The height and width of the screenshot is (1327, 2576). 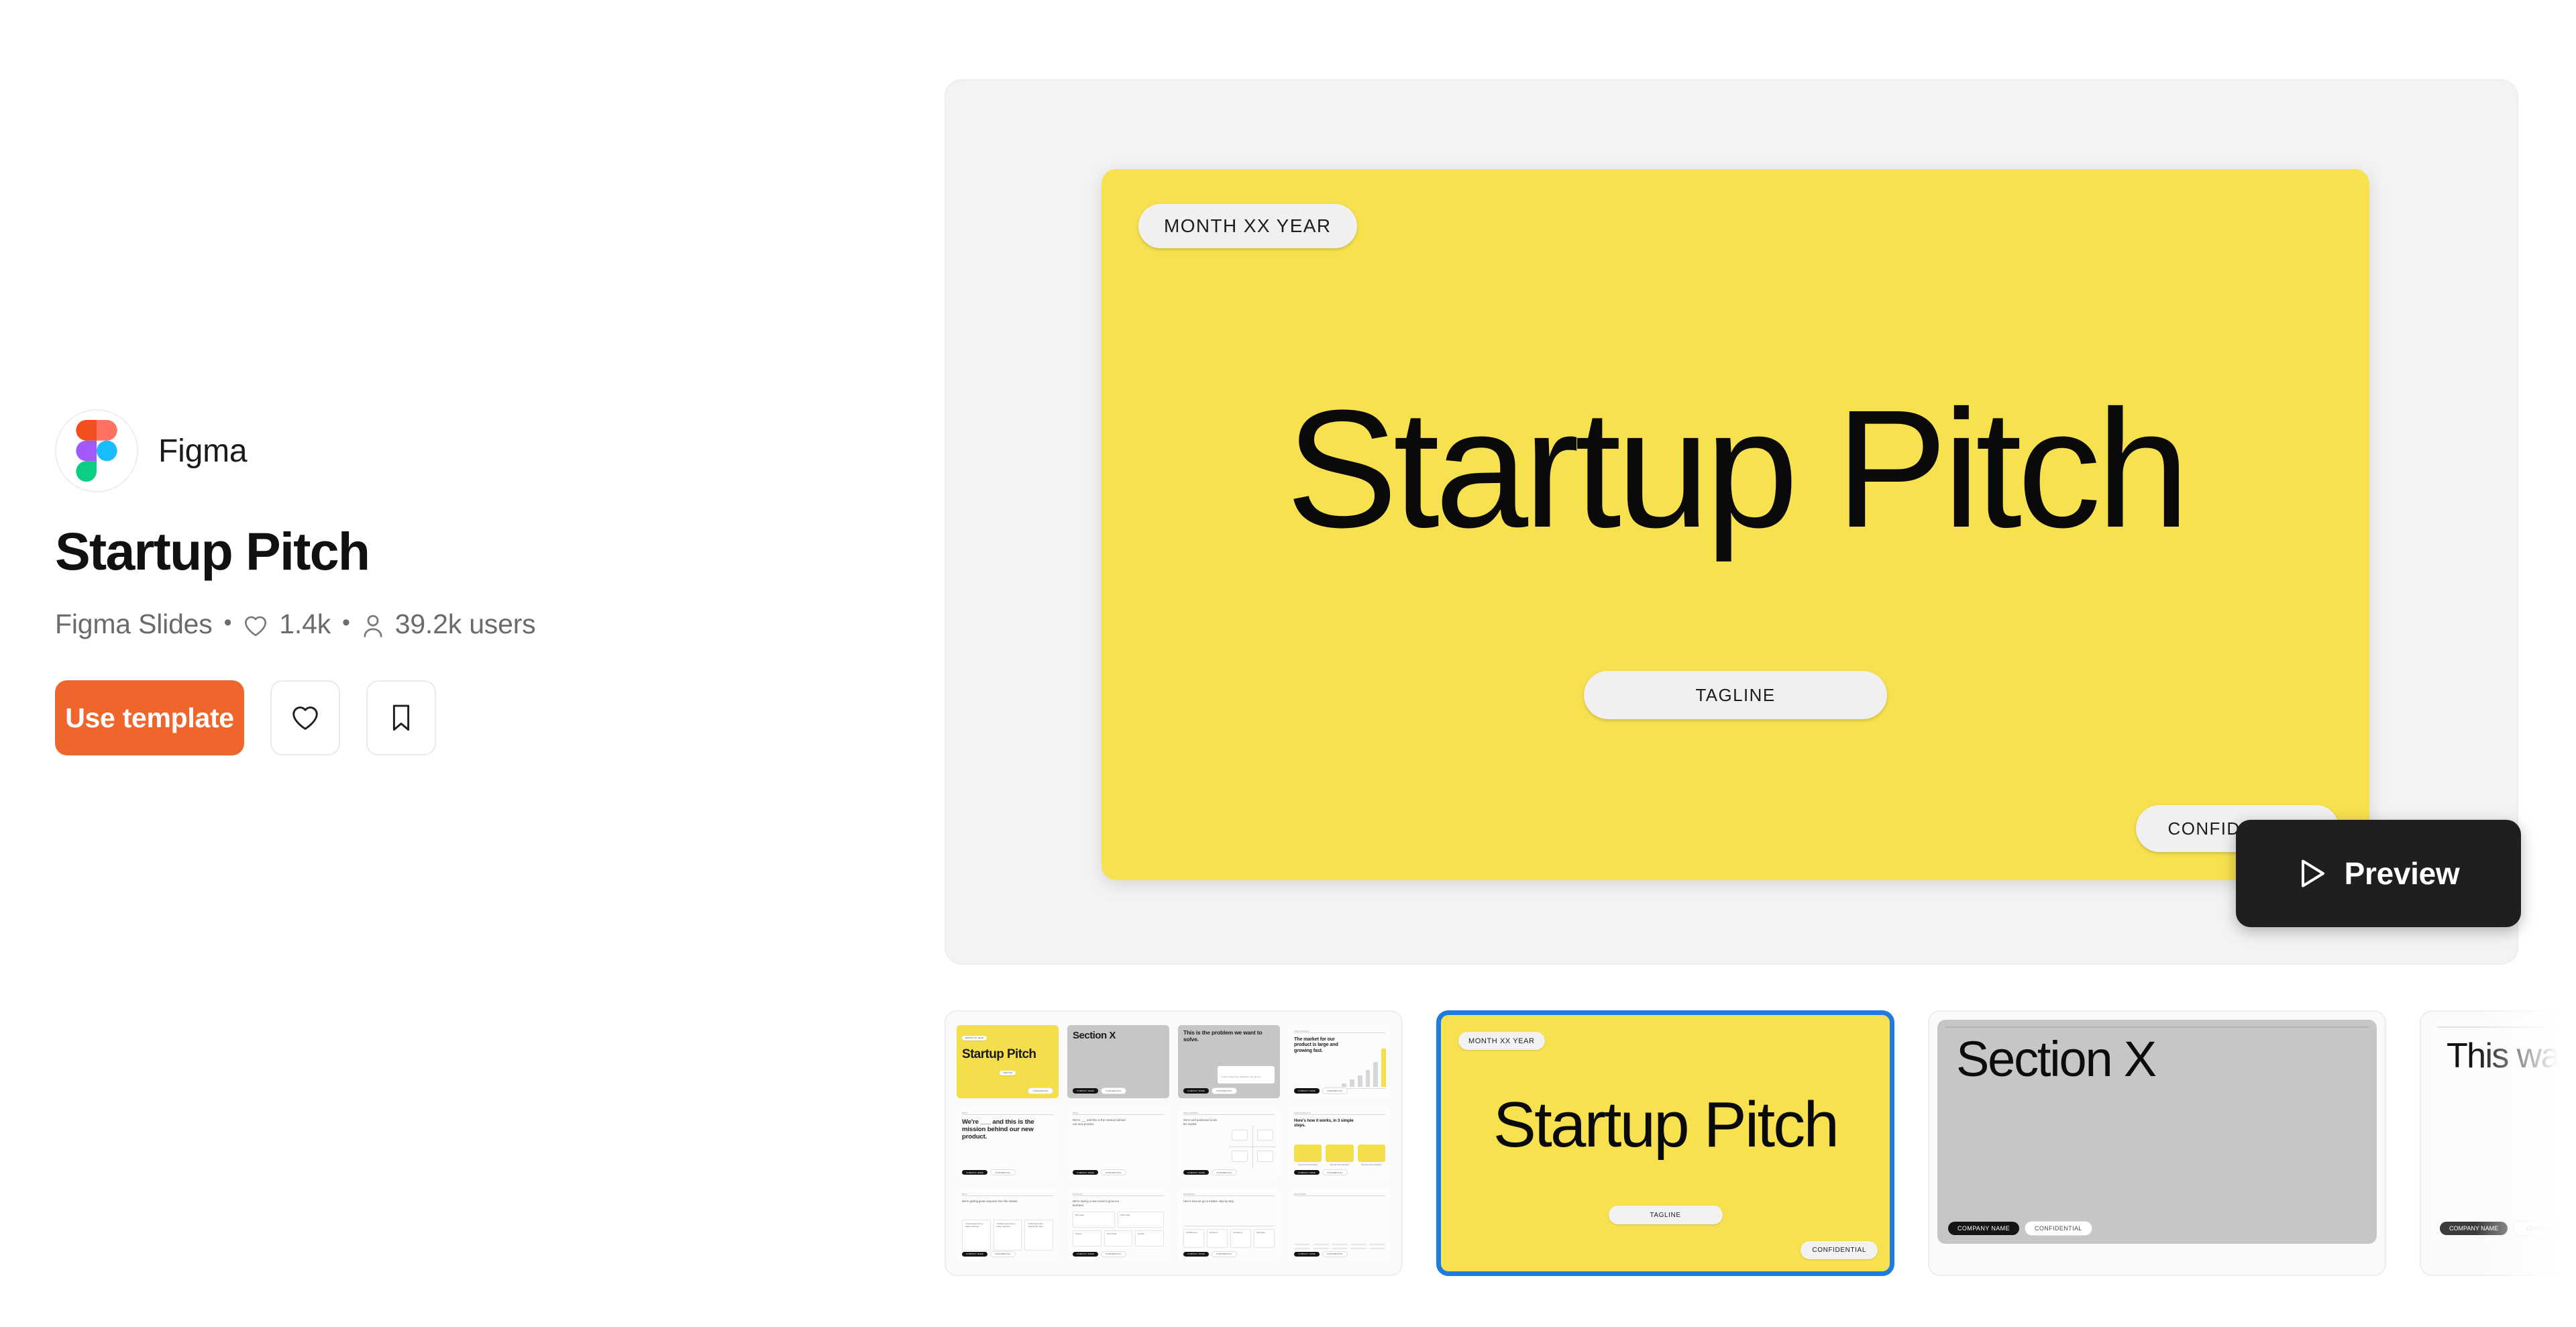 What do you see at coordinates (999, 1054) in the screenshot?
I see `mini-title: Startup Pitch` at bounding box center [999, 1054].